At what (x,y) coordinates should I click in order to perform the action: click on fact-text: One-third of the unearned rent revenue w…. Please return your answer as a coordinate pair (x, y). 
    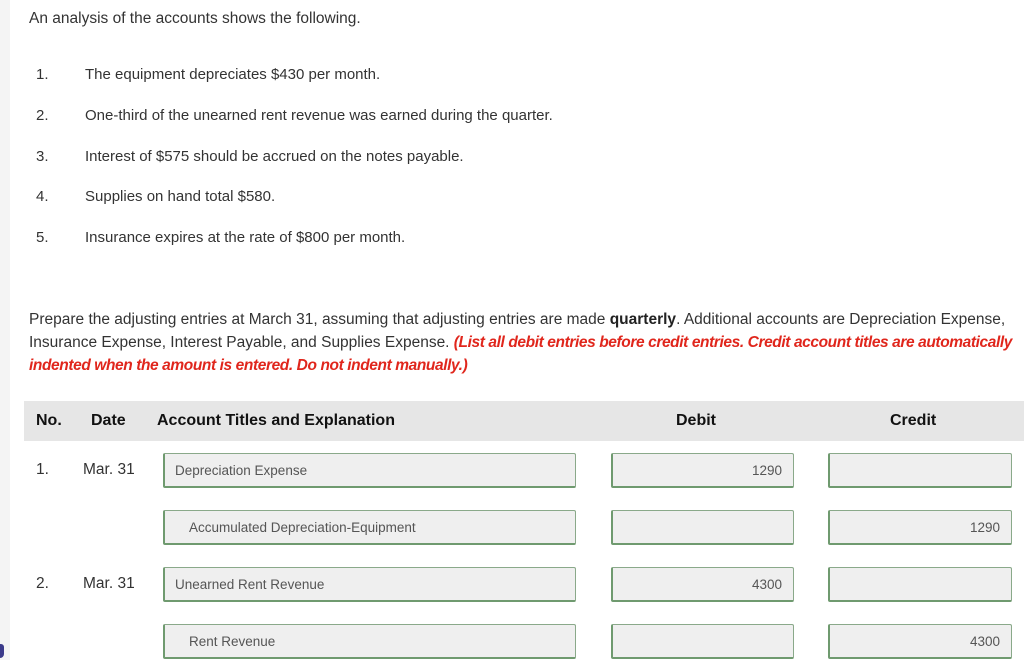
    Looking at the image, I should click on (319, 115).